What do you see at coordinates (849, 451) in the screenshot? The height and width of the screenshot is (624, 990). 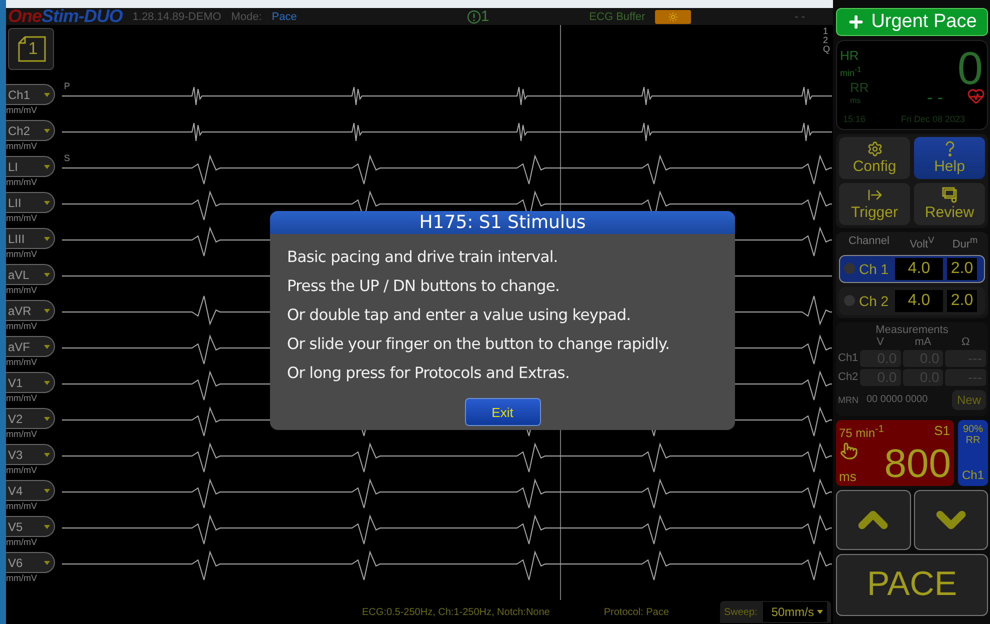 I see `hand-icon` at bounding box center [849, 451].